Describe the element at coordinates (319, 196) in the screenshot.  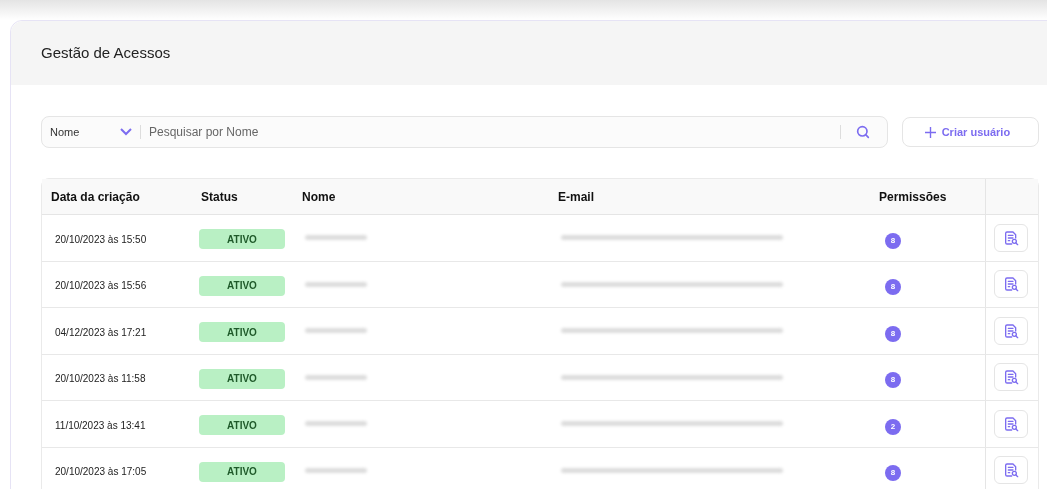
I see `column-header: Nome` at that location.